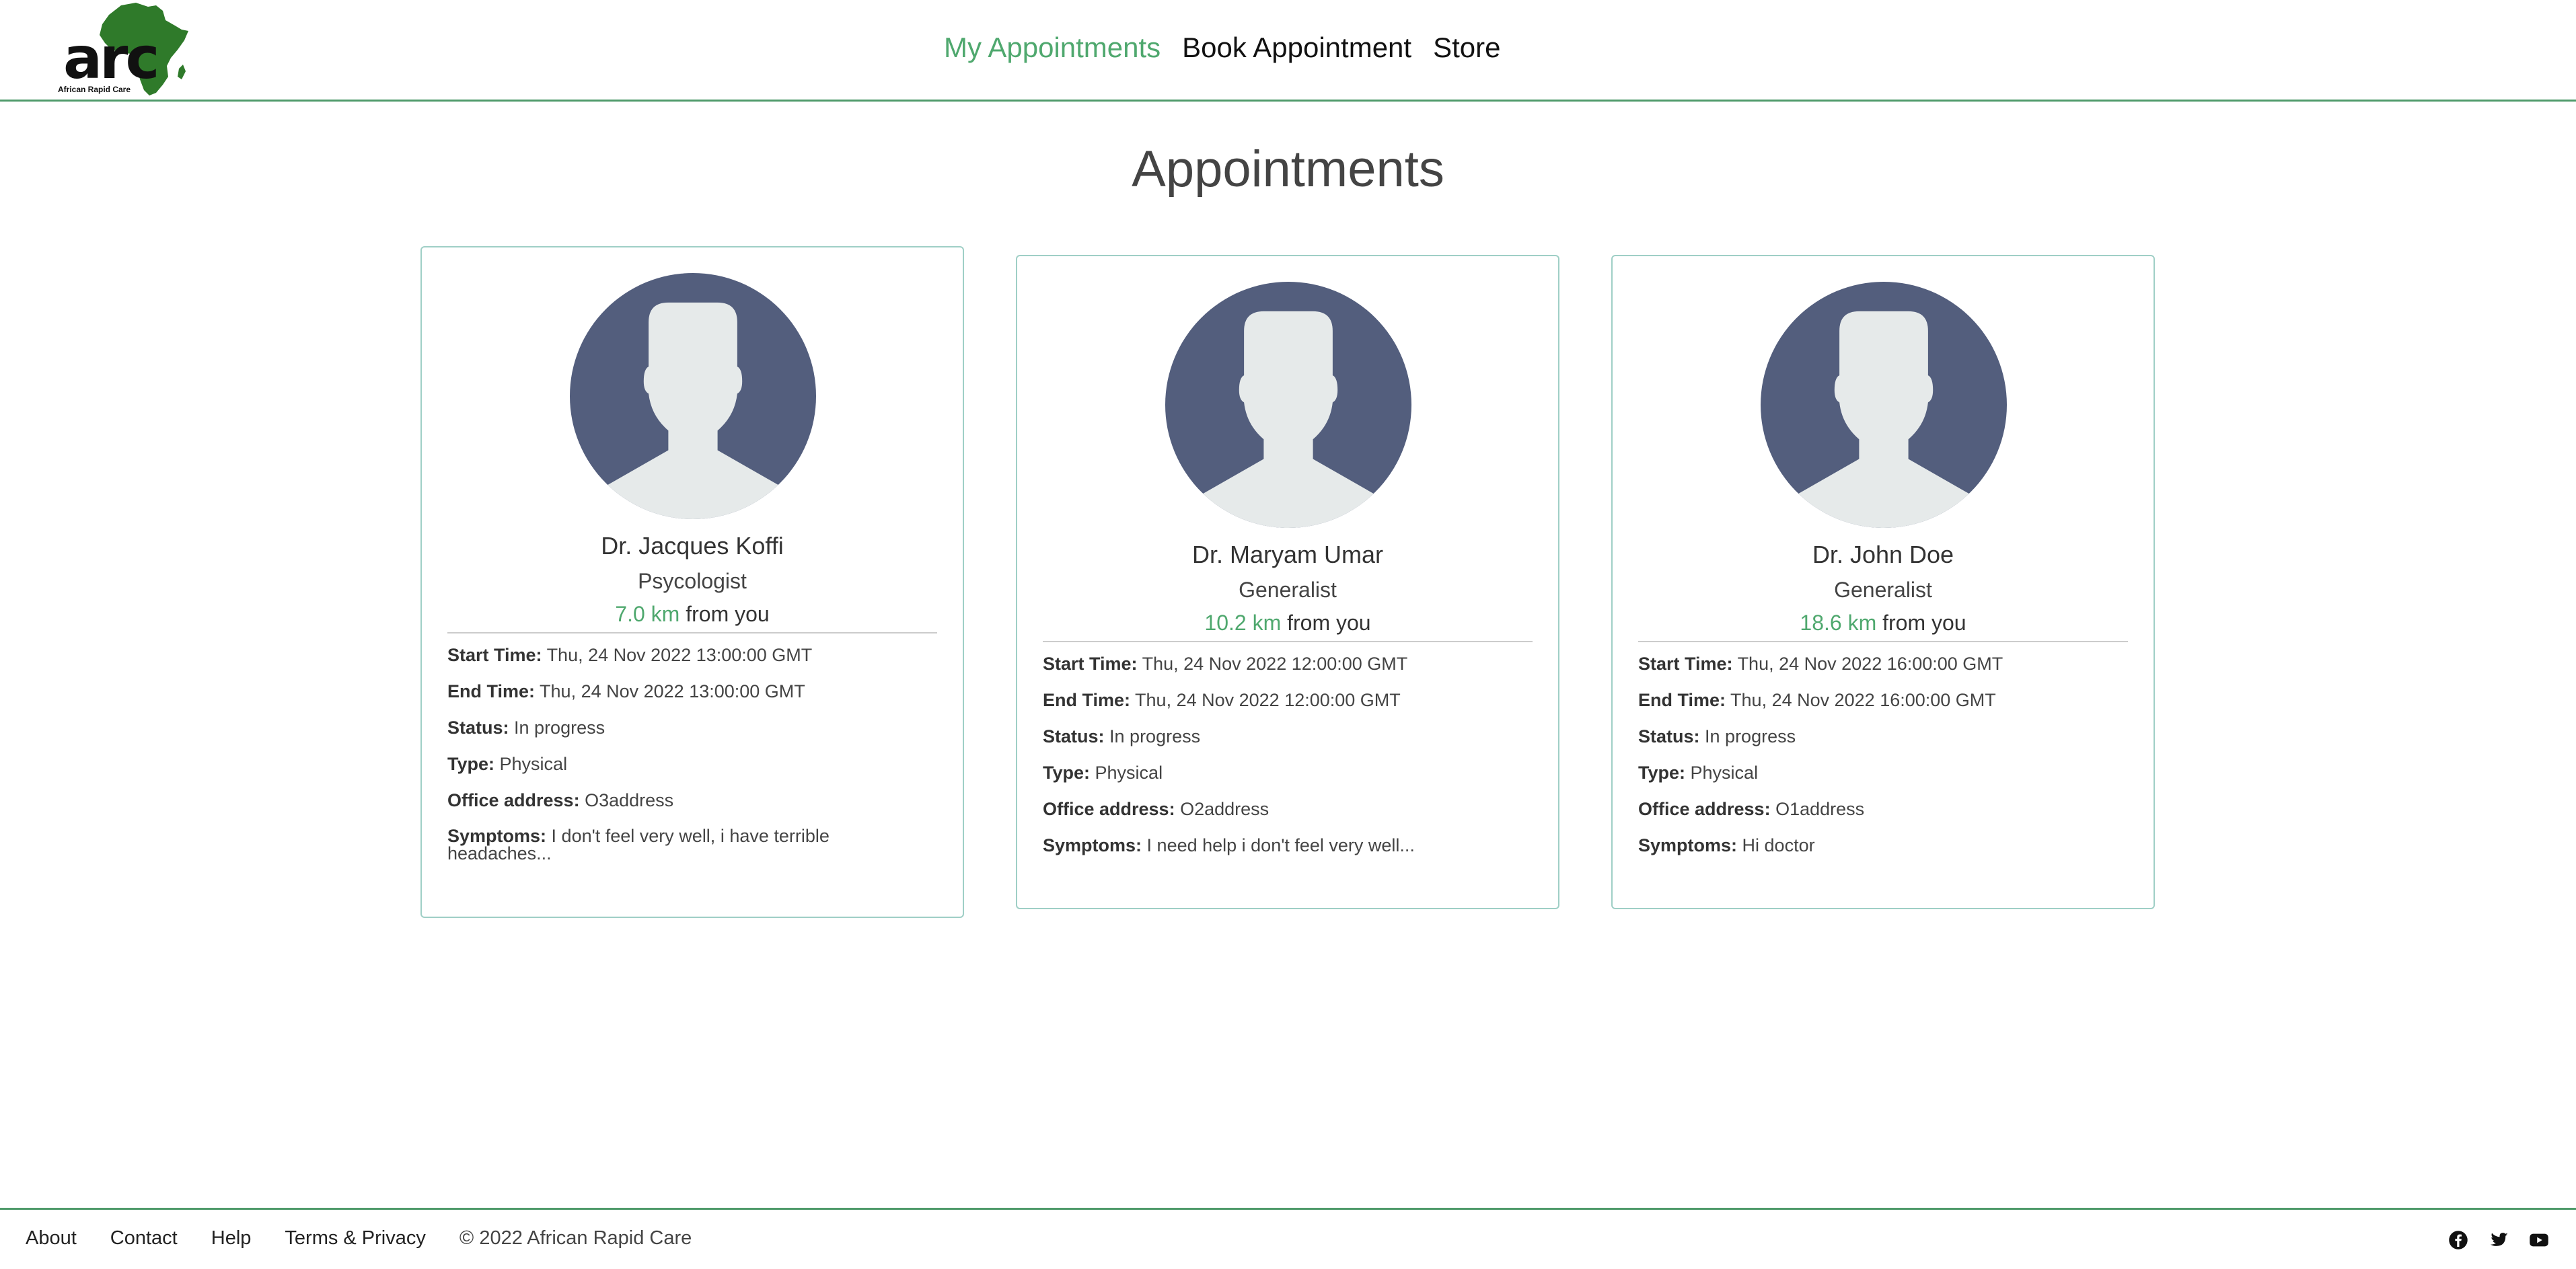  I want to click on office-row: Office address: O3address, so click(692, 800).